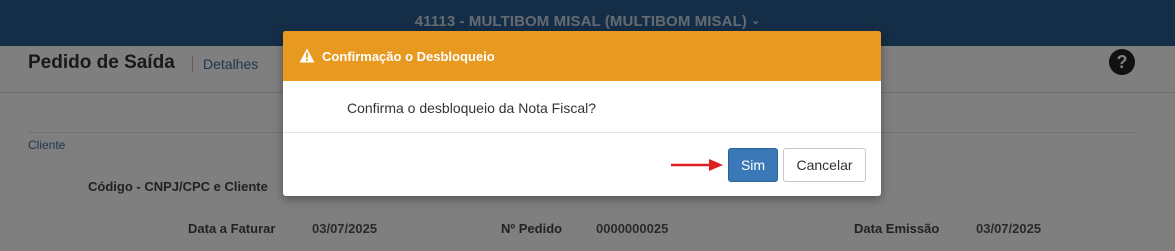 The height and width of the screenshot is (251, 1175). I want to click on confirm-button: Sim, so click(753, 165).